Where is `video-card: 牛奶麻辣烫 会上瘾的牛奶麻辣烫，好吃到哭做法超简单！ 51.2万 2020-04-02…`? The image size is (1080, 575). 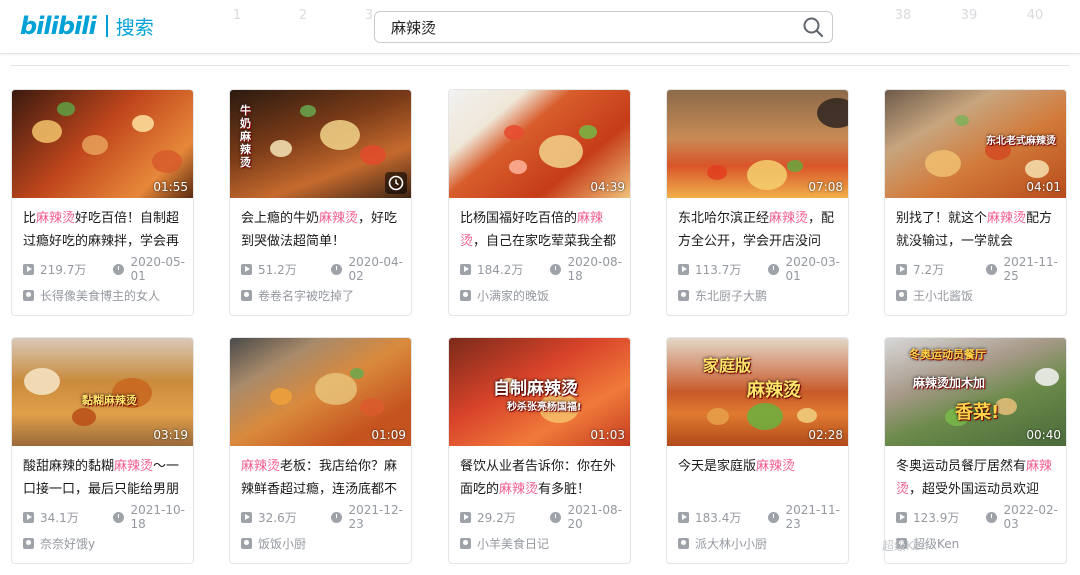 video-card: 牛奶麻辣烫 会上瘾的牛奶麻辣烫，好吃到哭做法超简单！ 51.2万 2020-04-02… is located at coordinates (320, 202).